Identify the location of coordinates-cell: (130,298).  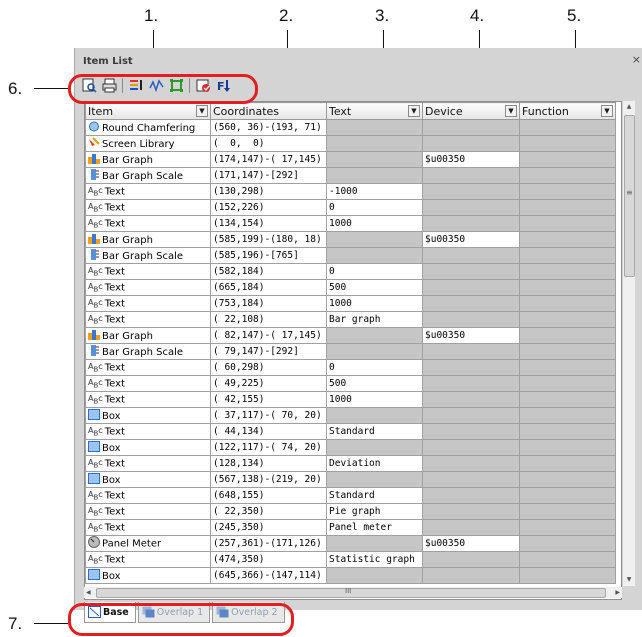
(268, 191).